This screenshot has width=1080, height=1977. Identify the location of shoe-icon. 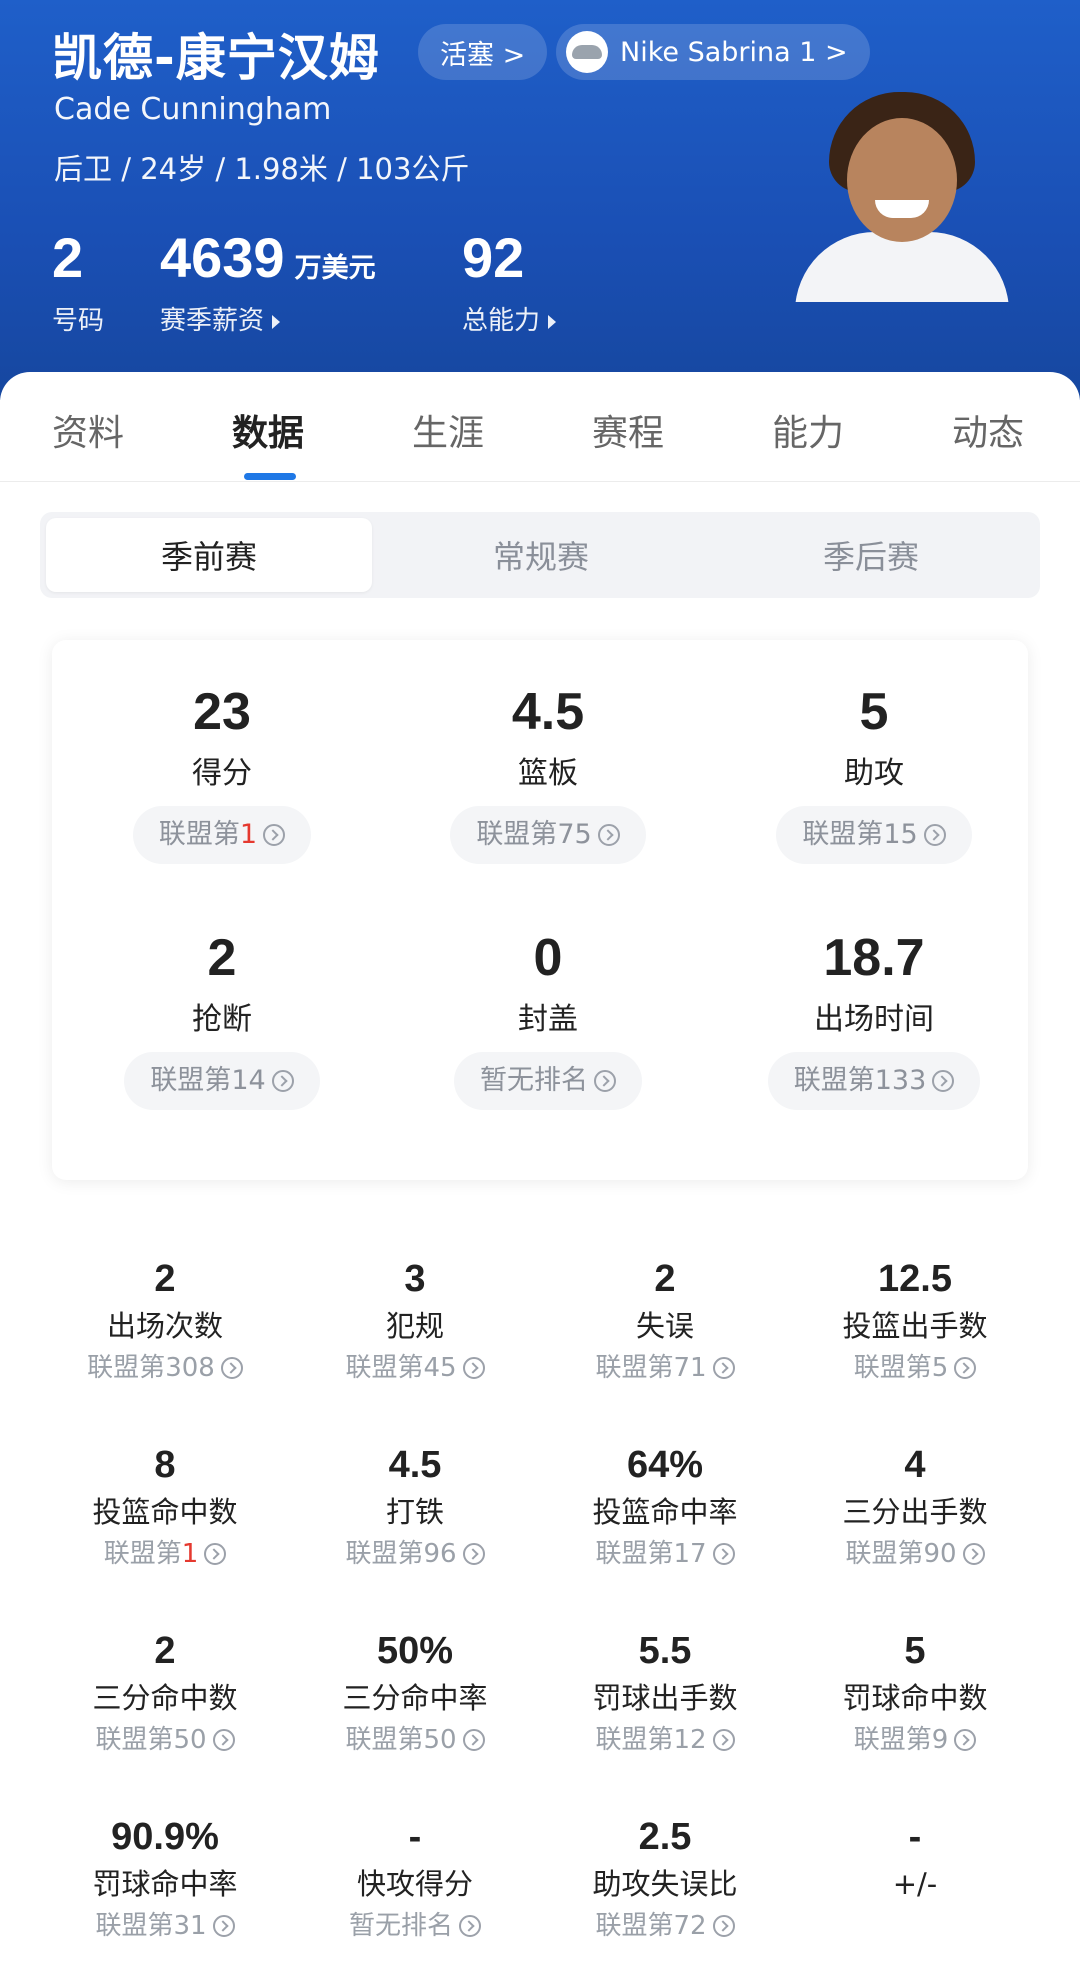
(587, 52).